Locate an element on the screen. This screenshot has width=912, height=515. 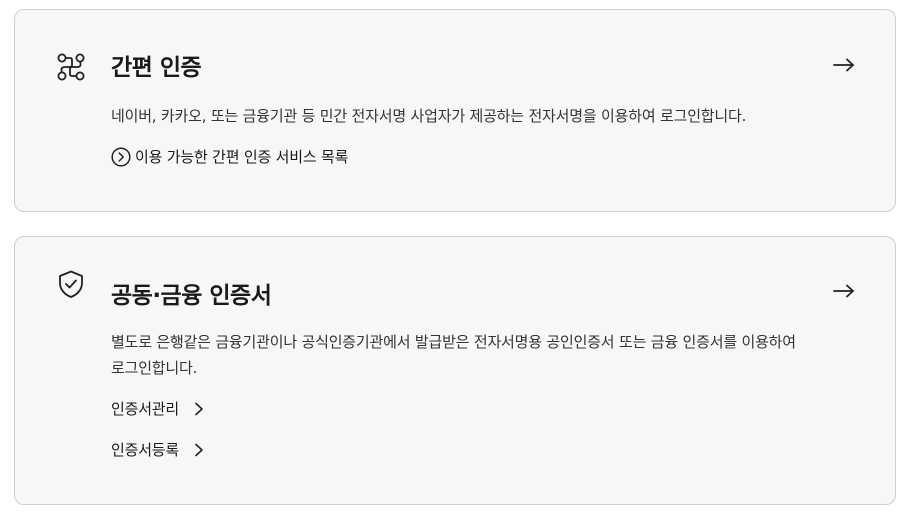
certificate-register-link: 인증서등록 is located at coordinates (158, 449).